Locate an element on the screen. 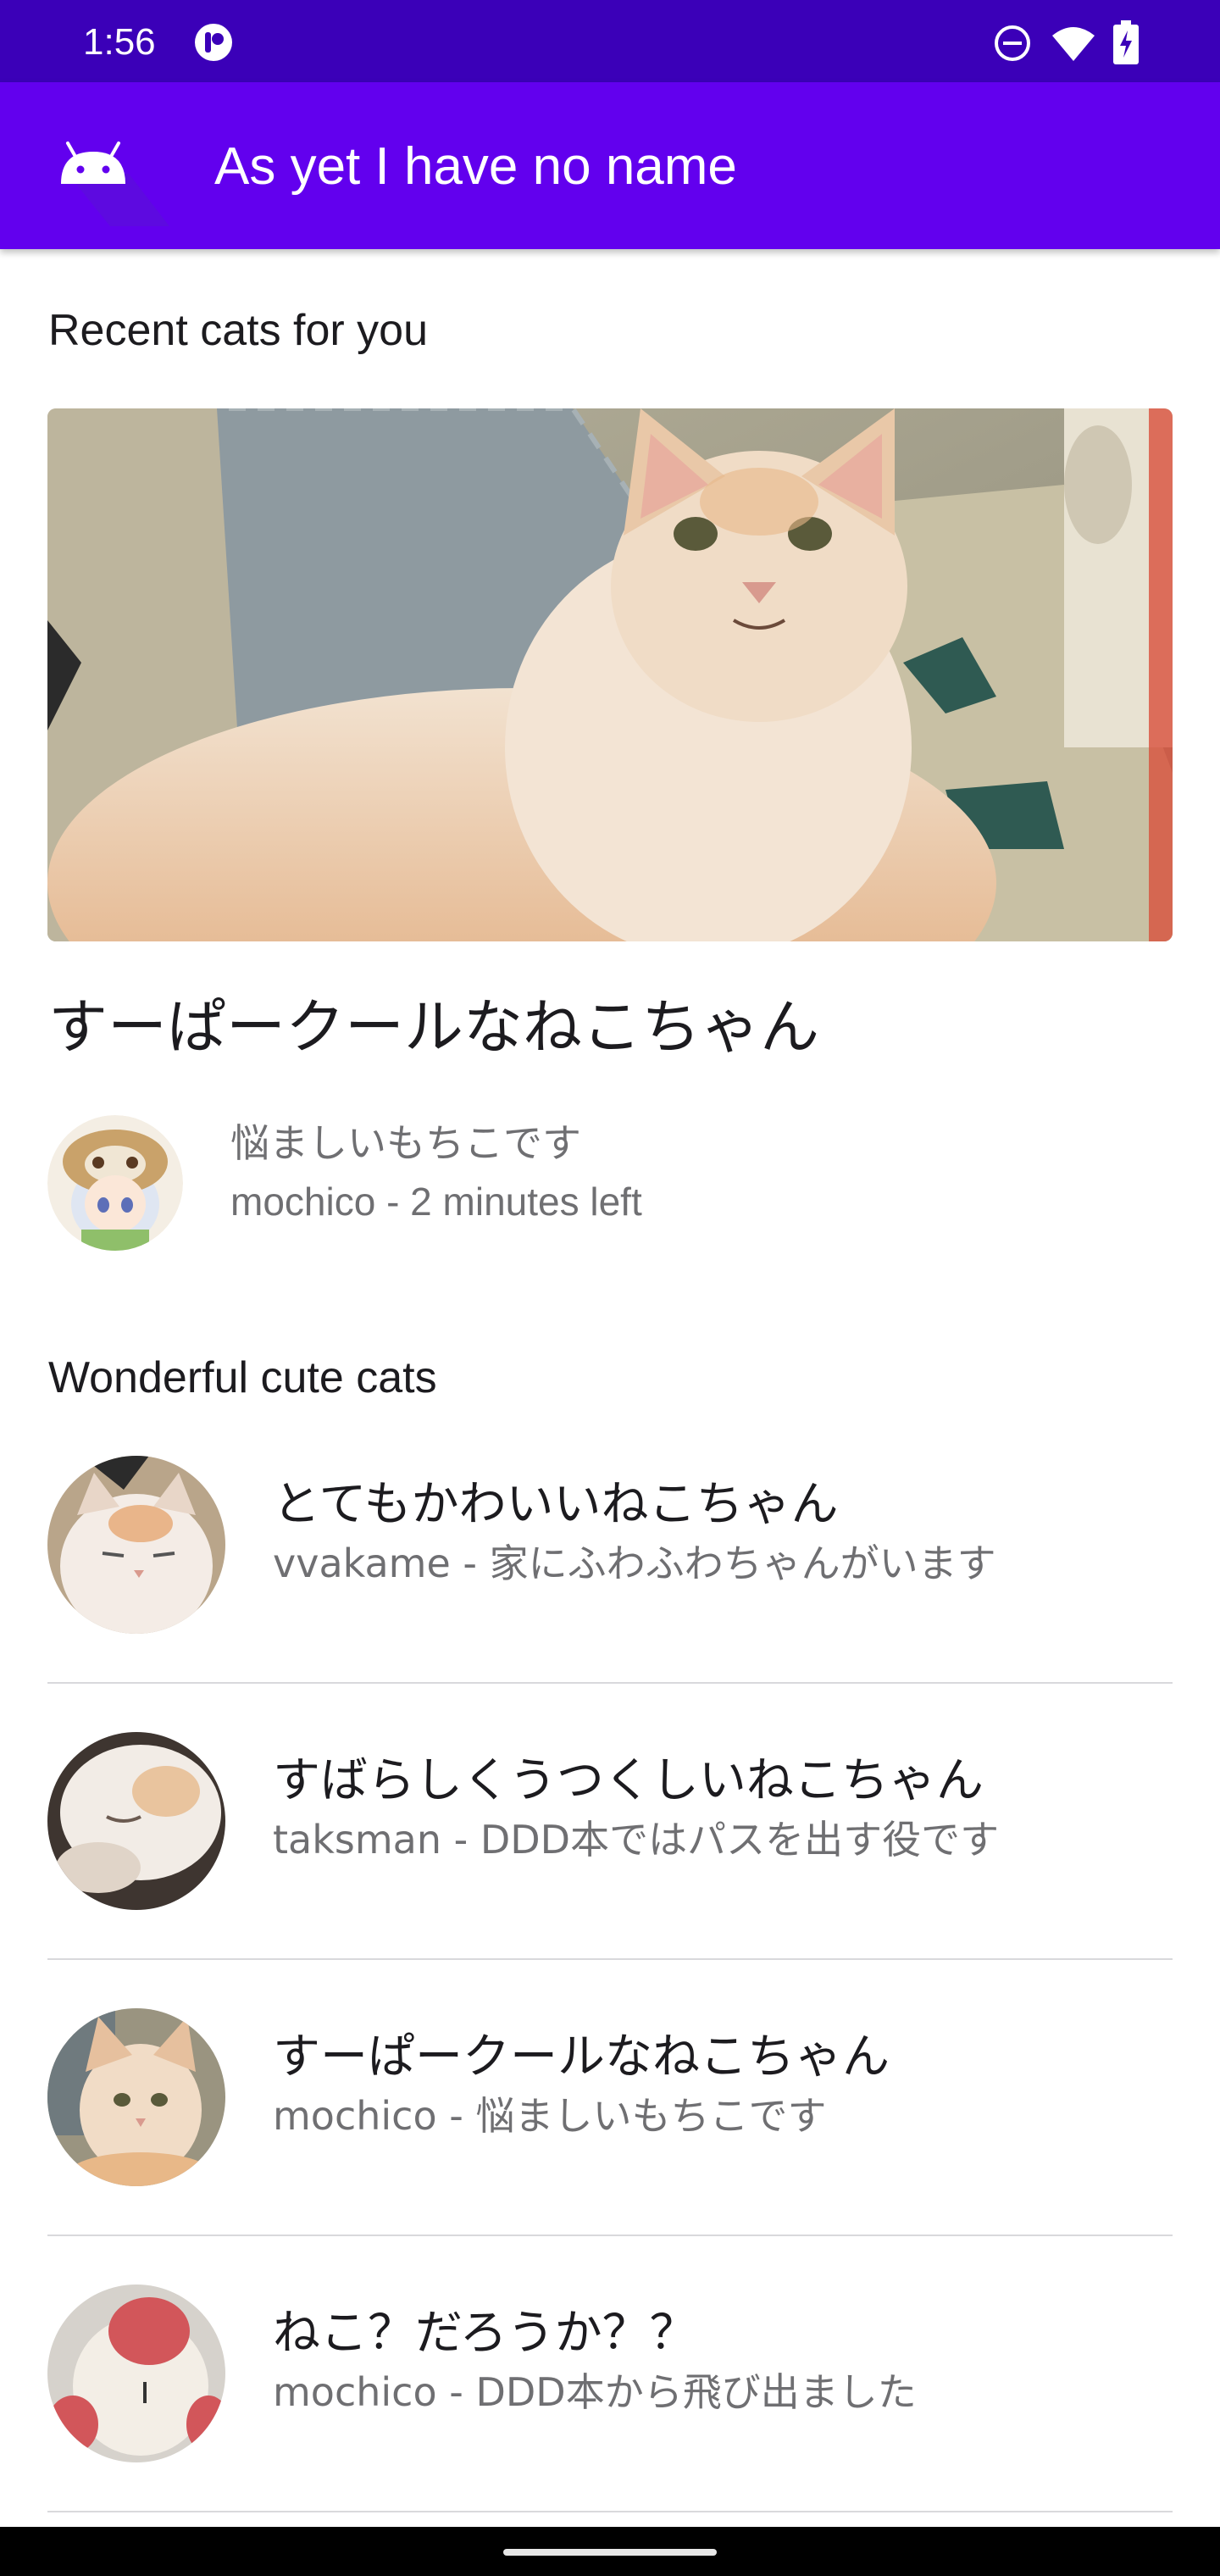 The width and height of the screenshot is (1220, 2576). featured-meta: mochico - 2 minutes left is located at coordinates (436, 1202).